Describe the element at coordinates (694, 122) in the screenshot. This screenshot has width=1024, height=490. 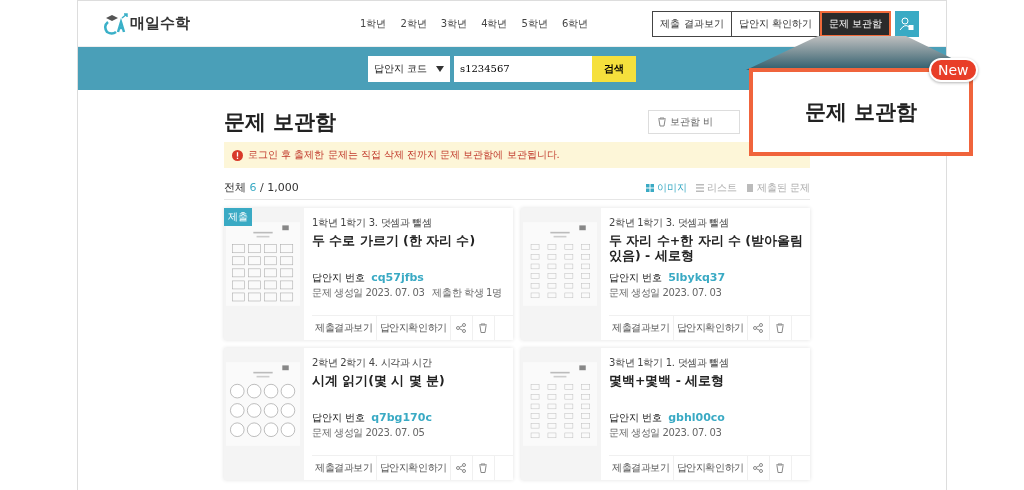
I see `clear-button: 보관함 비` at that location.